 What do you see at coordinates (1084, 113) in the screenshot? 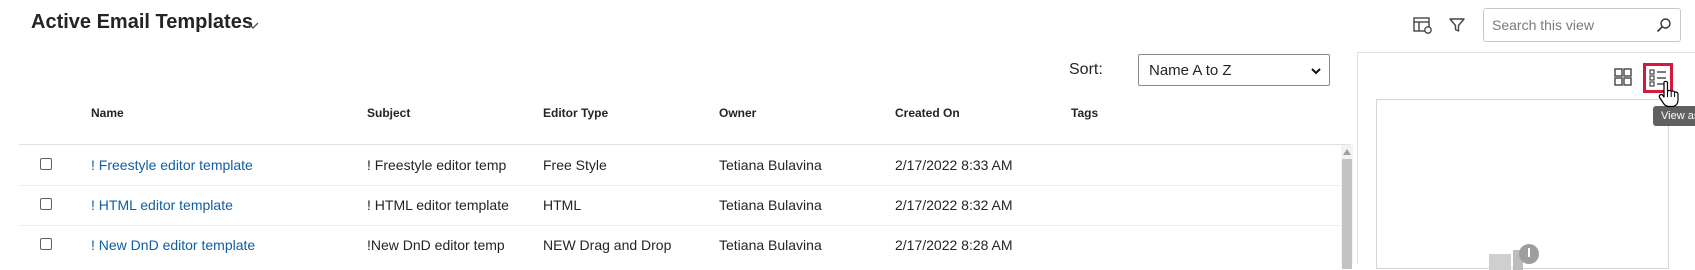
I see `column-header-tags: Tags` at bounding box center [1084, 113].